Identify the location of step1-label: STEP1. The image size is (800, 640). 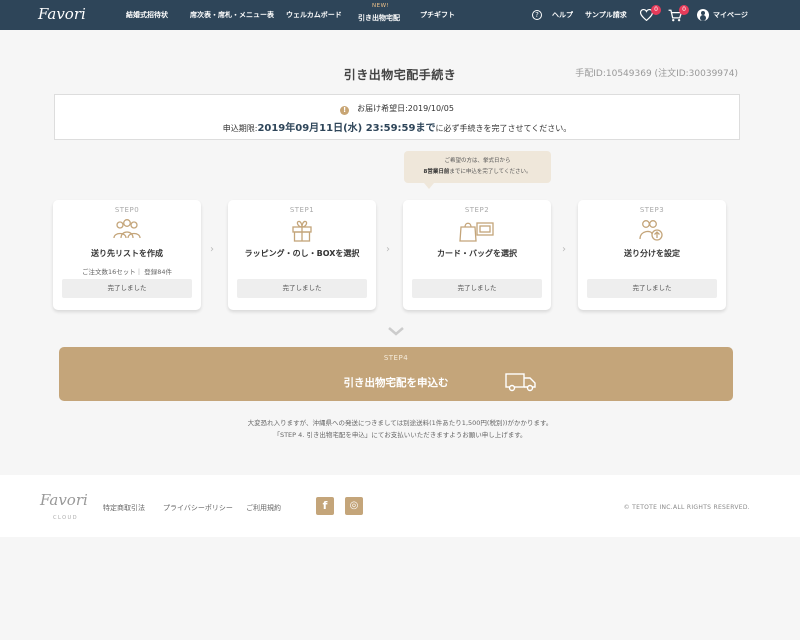
(302, 210).